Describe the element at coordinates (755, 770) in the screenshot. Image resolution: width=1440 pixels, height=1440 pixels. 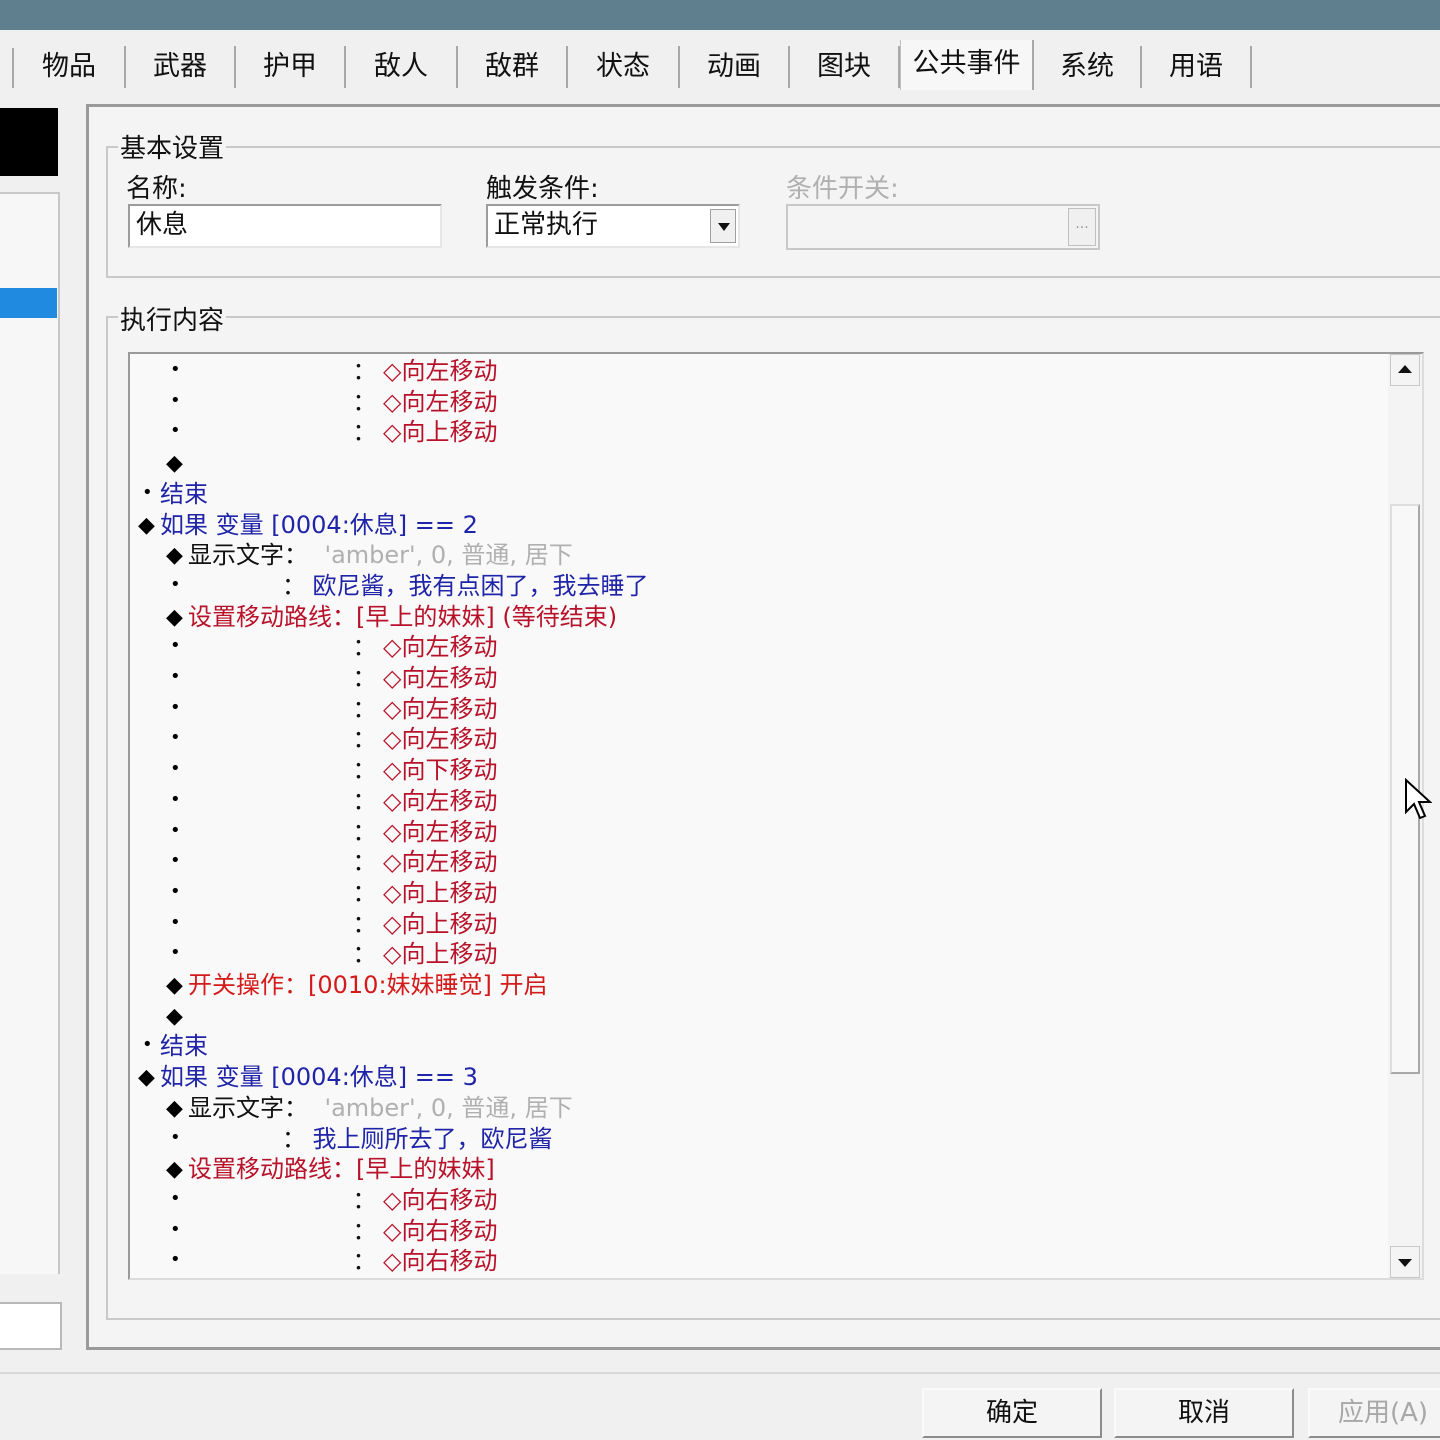
I see `command-line: • ： ◇向下移动` at that location.